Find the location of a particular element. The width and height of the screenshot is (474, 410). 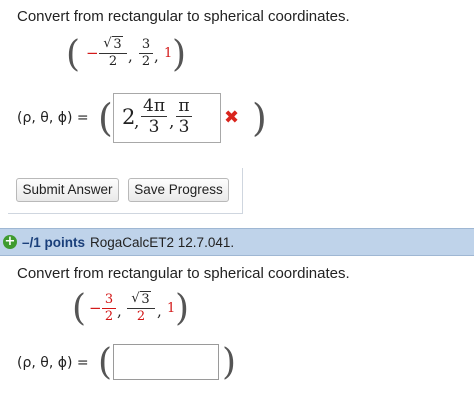

answer-phi-numerator: π is located at coordinates (184, 106).